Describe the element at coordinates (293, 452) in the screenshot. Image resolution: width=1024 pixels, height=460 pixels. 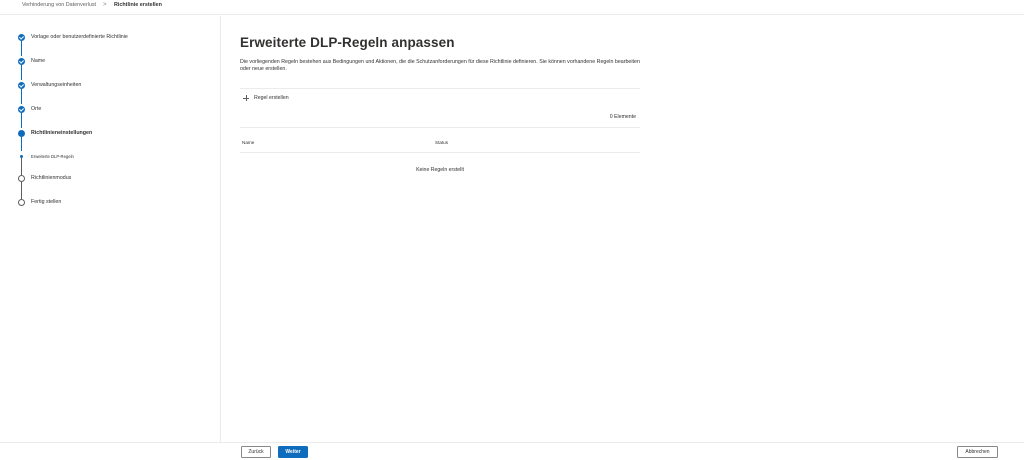
I see `next-button: Weiter` at that location.